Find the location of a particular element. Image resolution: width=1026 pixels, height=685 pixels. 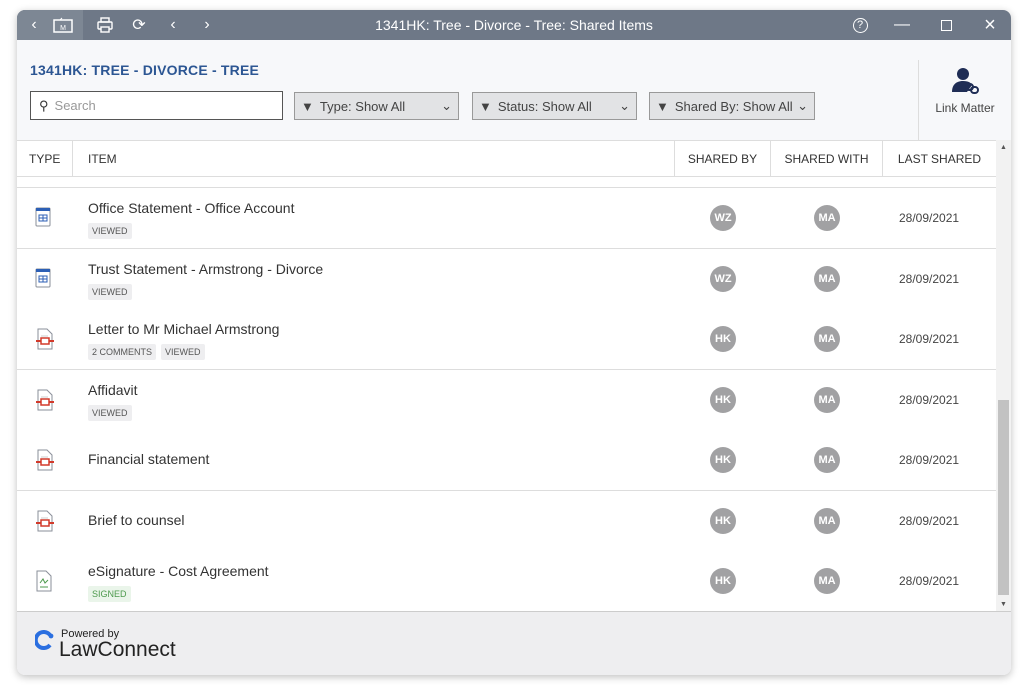

shared-by-filter: ▼ Shared By: Show All ⌄ is located at coordinates (732, 106).